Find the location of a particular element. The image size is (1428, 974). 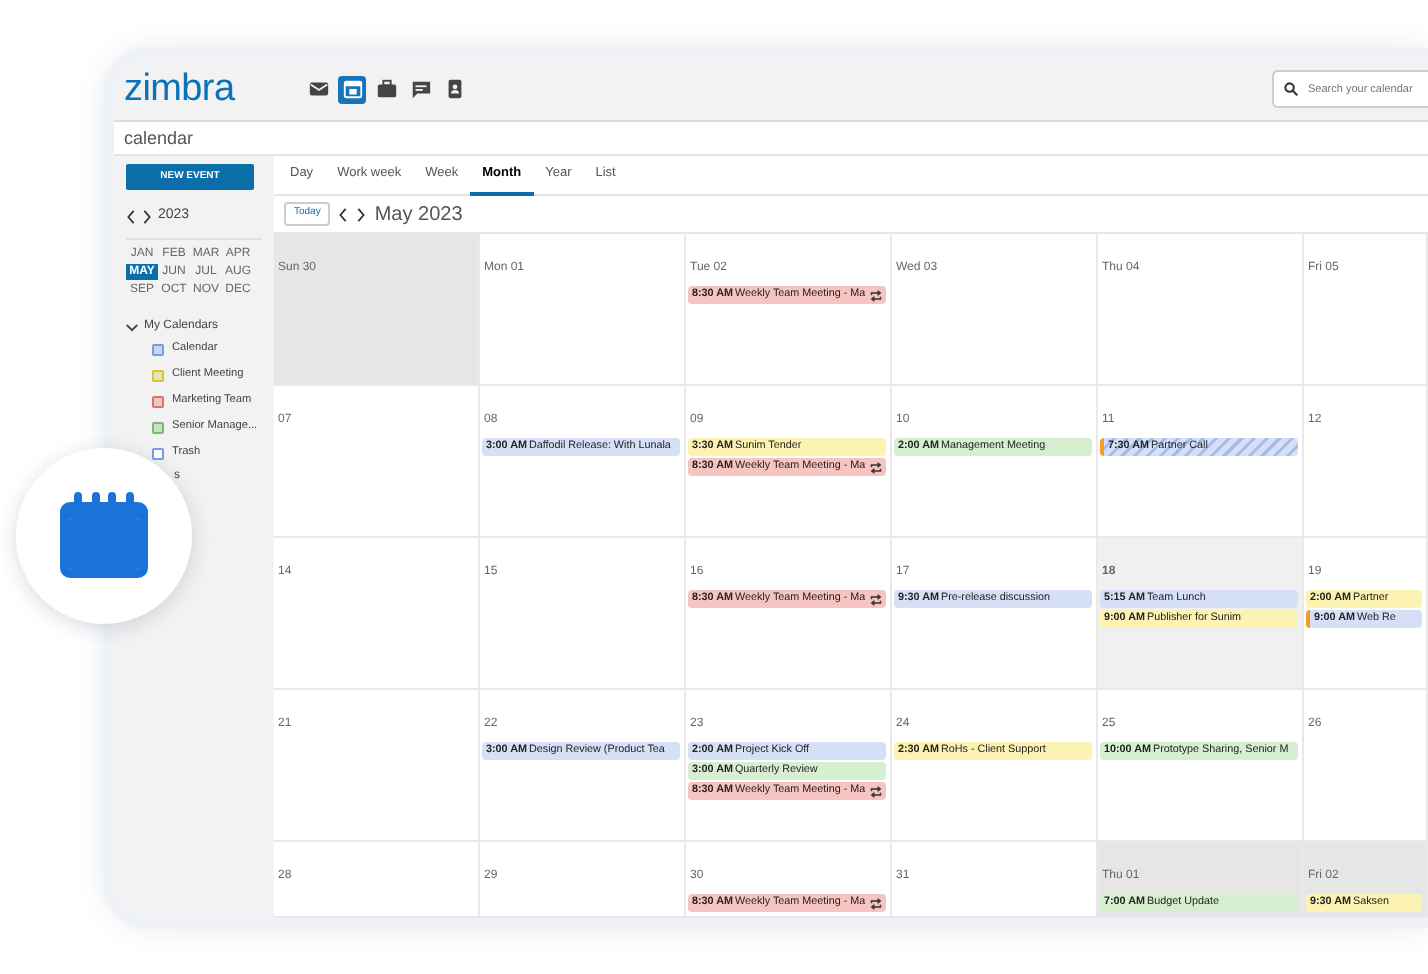

zimbra-logo: zimbra is located at coordinates (180, 89).